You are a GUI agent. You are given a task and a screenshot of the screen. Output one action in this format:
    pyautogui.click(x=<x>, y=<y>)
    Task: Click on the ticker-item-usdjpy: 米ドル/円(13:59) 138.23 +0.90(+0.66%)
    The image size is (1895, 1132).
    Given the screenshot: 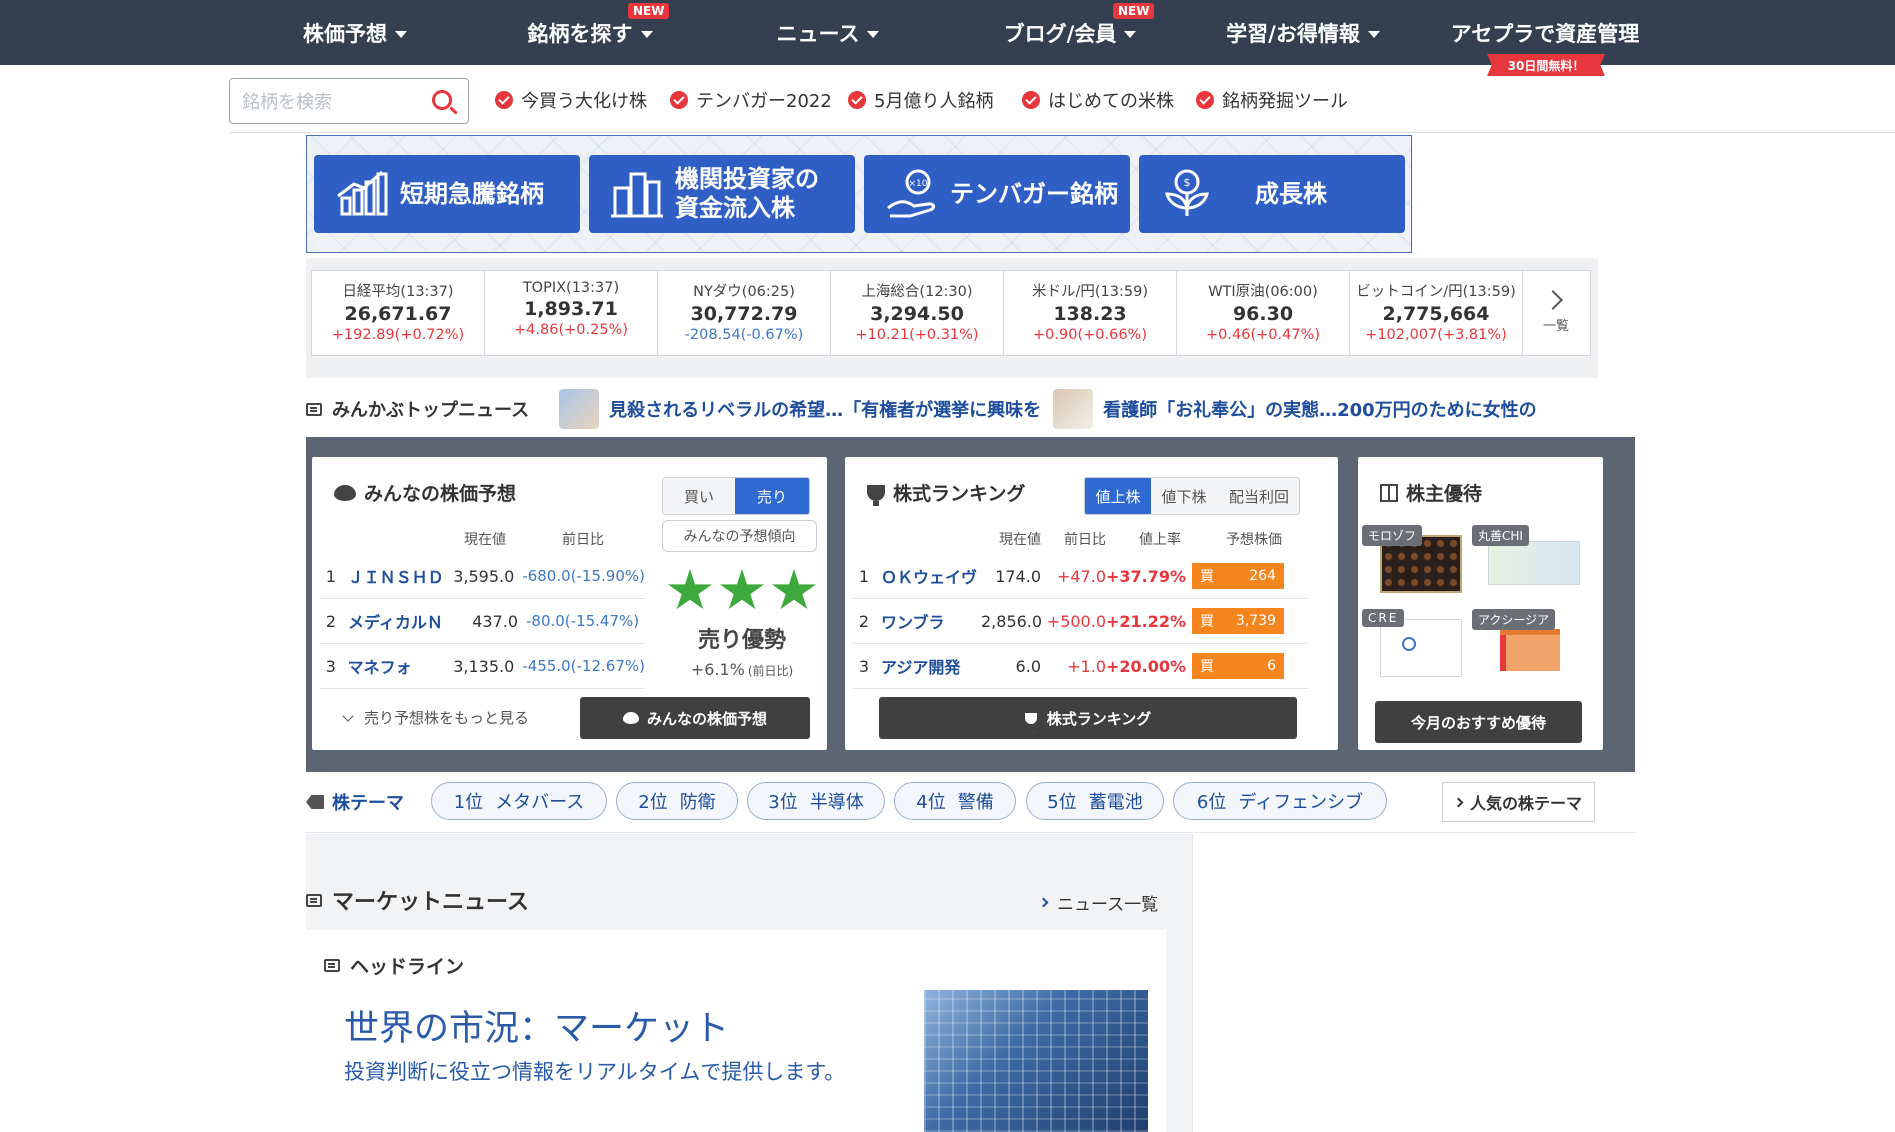 What is the action you would take?
    pyautogui.click(x=1090, y=313)
    